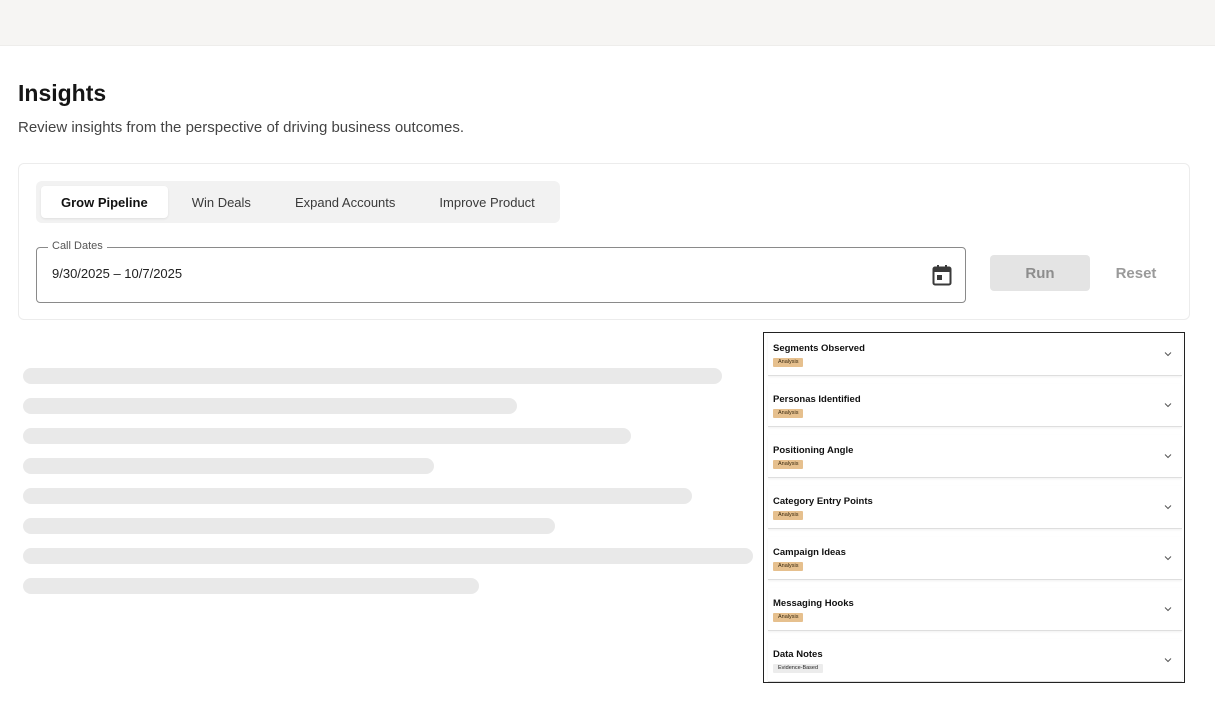  I want to click on call-dates-value: 9/30/2025 – 10/7/2025, so click(117, 273).